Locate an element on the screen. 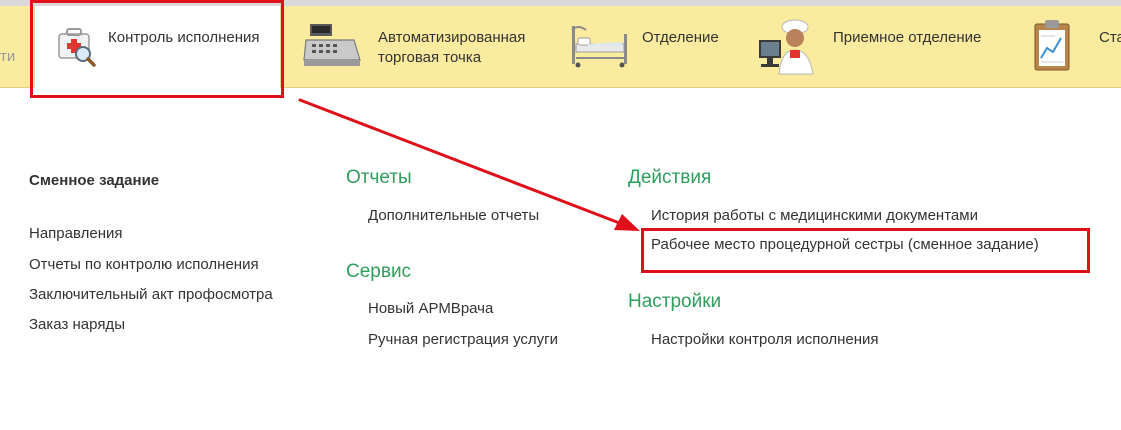  directions-link: Направления is located at coordinates (76, 233).